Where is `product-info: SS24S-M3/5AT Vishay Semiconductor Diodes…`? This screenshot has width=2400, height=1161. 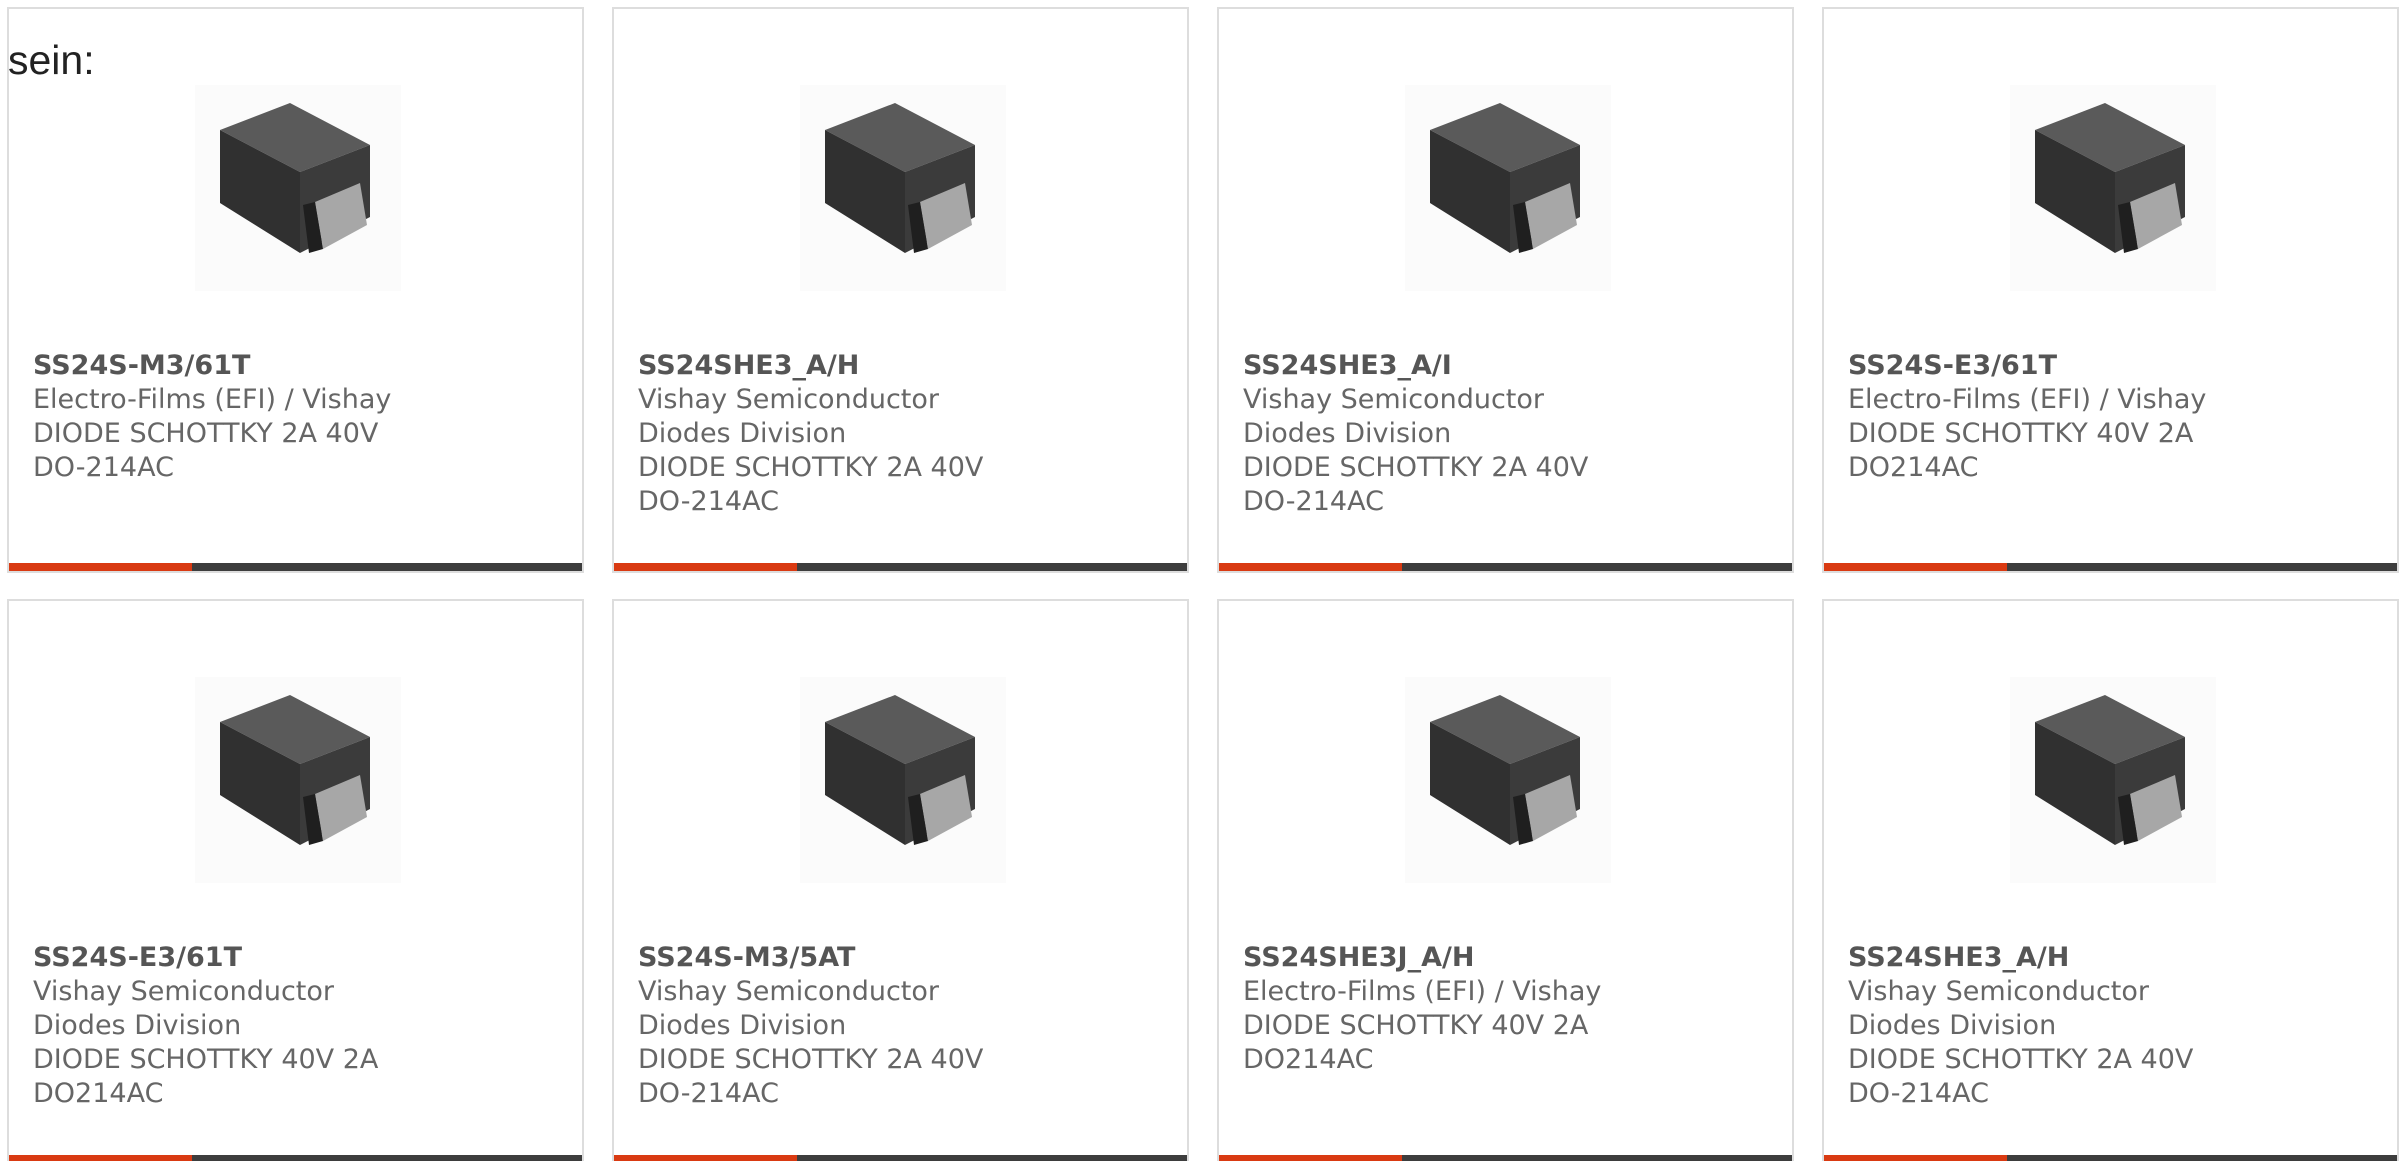
product-info: SS24S-M3/5AT Vishay Semiconductor Diodes… is located at coordinates (838, 1026).